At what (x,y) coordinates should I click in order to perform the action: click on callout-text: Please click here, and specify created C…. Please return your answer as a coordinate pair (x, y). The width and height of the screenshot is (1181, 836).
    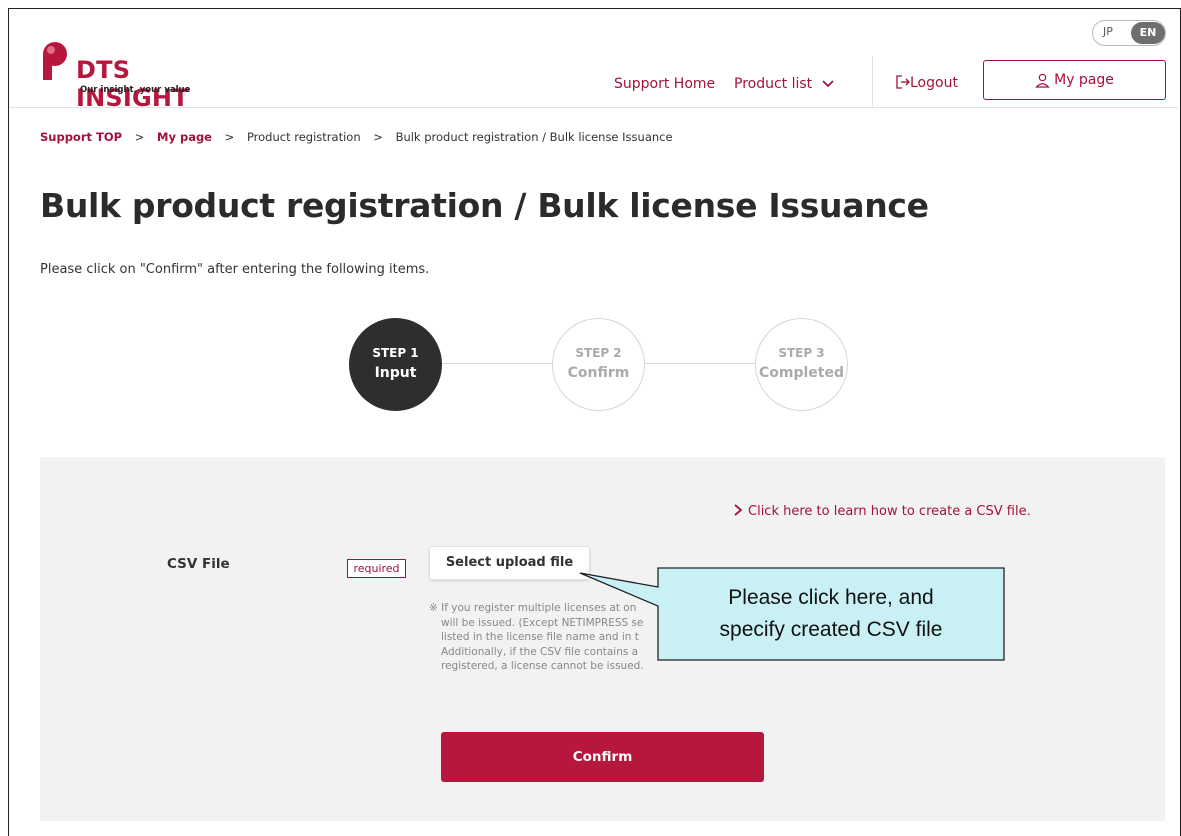
    Looking at the image, I should click on (831, 614).